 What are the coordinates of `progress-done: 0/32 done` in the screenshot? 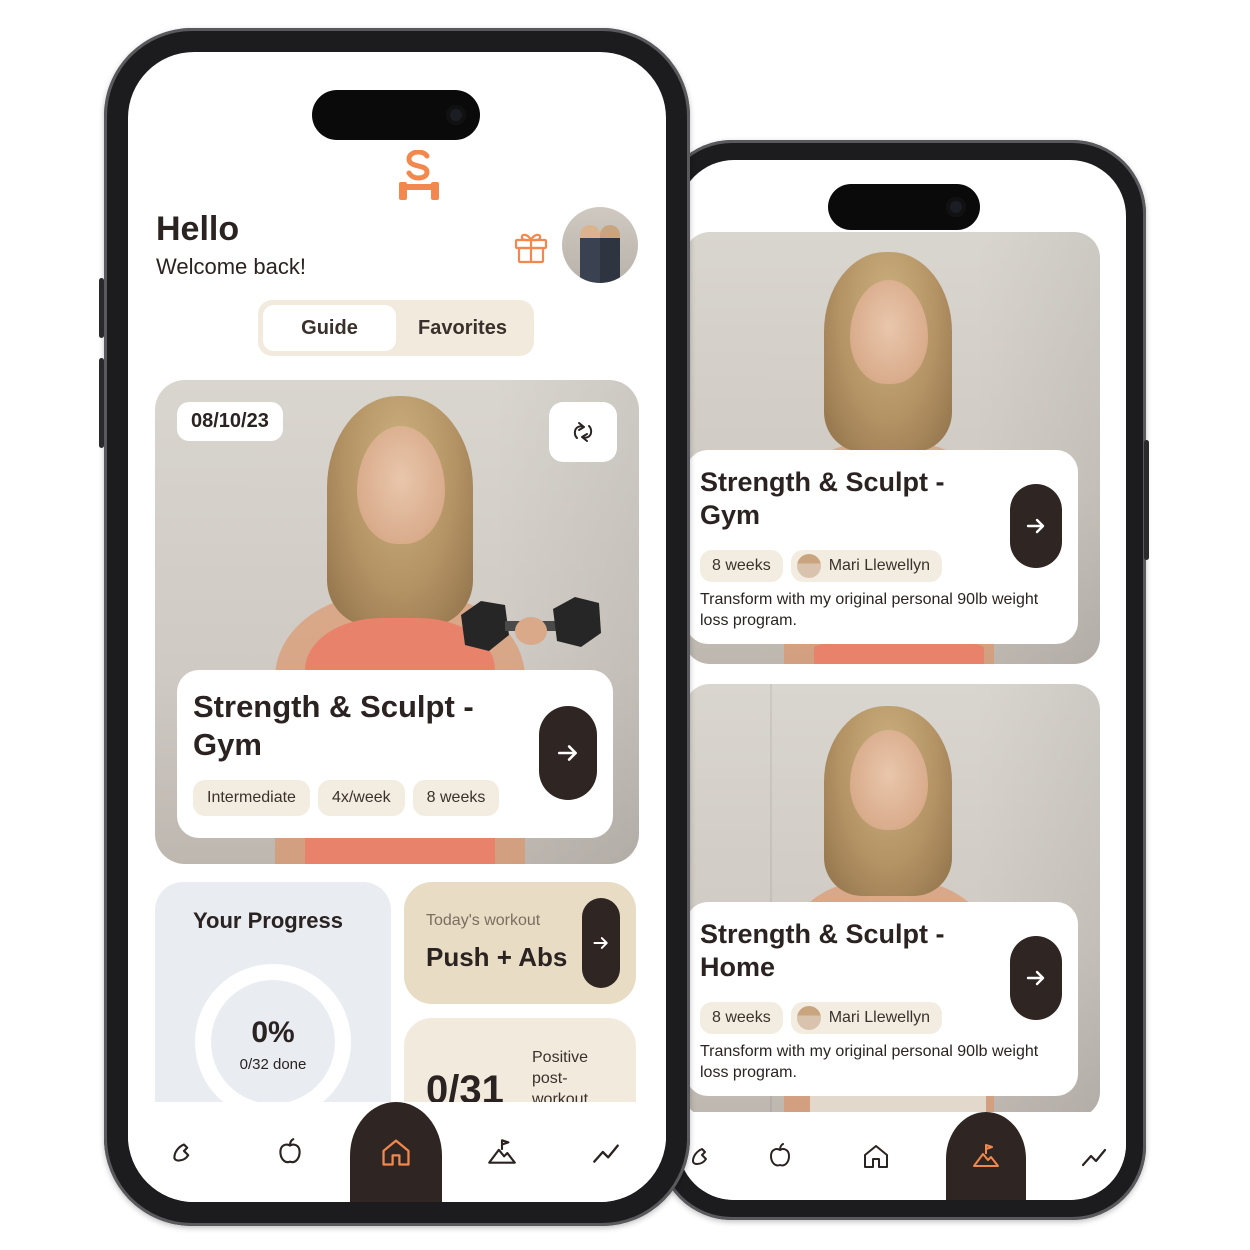 It's located at (273, 1064).